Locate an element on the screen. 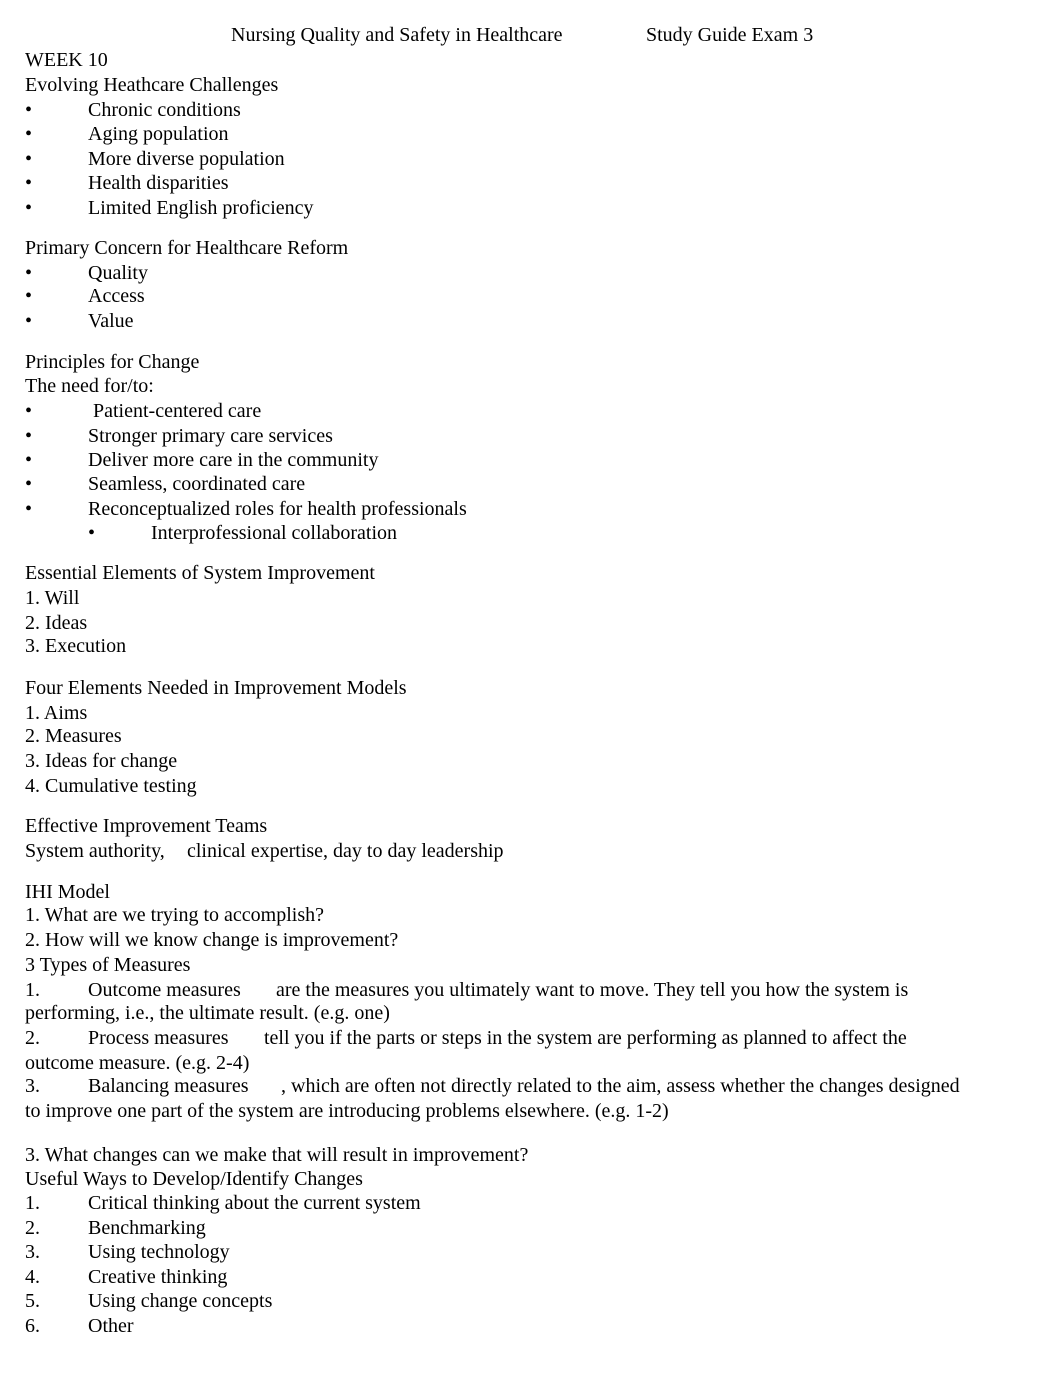 The height and width of the screenshot is (1377, 1062). ihi-question-1: 1. What are we trying to accomplish? is located at coordinates (174, 915).